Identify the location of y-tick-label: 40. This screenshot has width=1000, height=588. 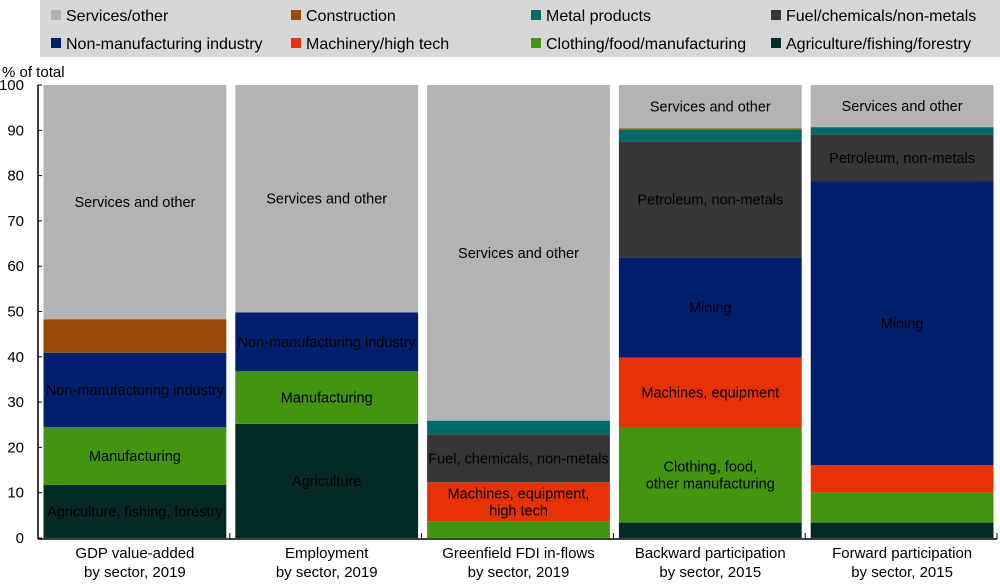
(15, 357).